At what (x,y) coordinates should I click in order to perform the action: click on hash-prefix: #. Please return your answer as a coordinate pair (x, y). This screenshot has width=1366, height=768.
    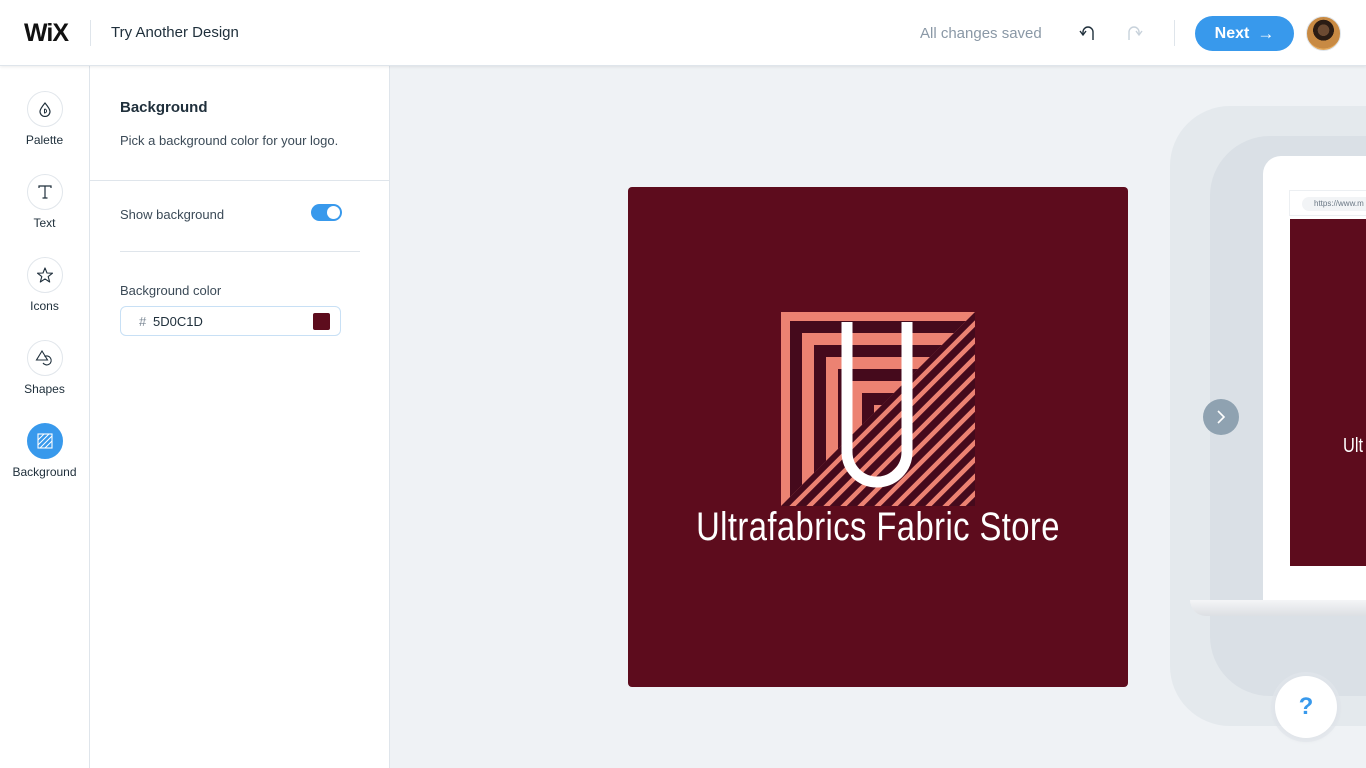
    Looking at the image, I should click on (143, 321).